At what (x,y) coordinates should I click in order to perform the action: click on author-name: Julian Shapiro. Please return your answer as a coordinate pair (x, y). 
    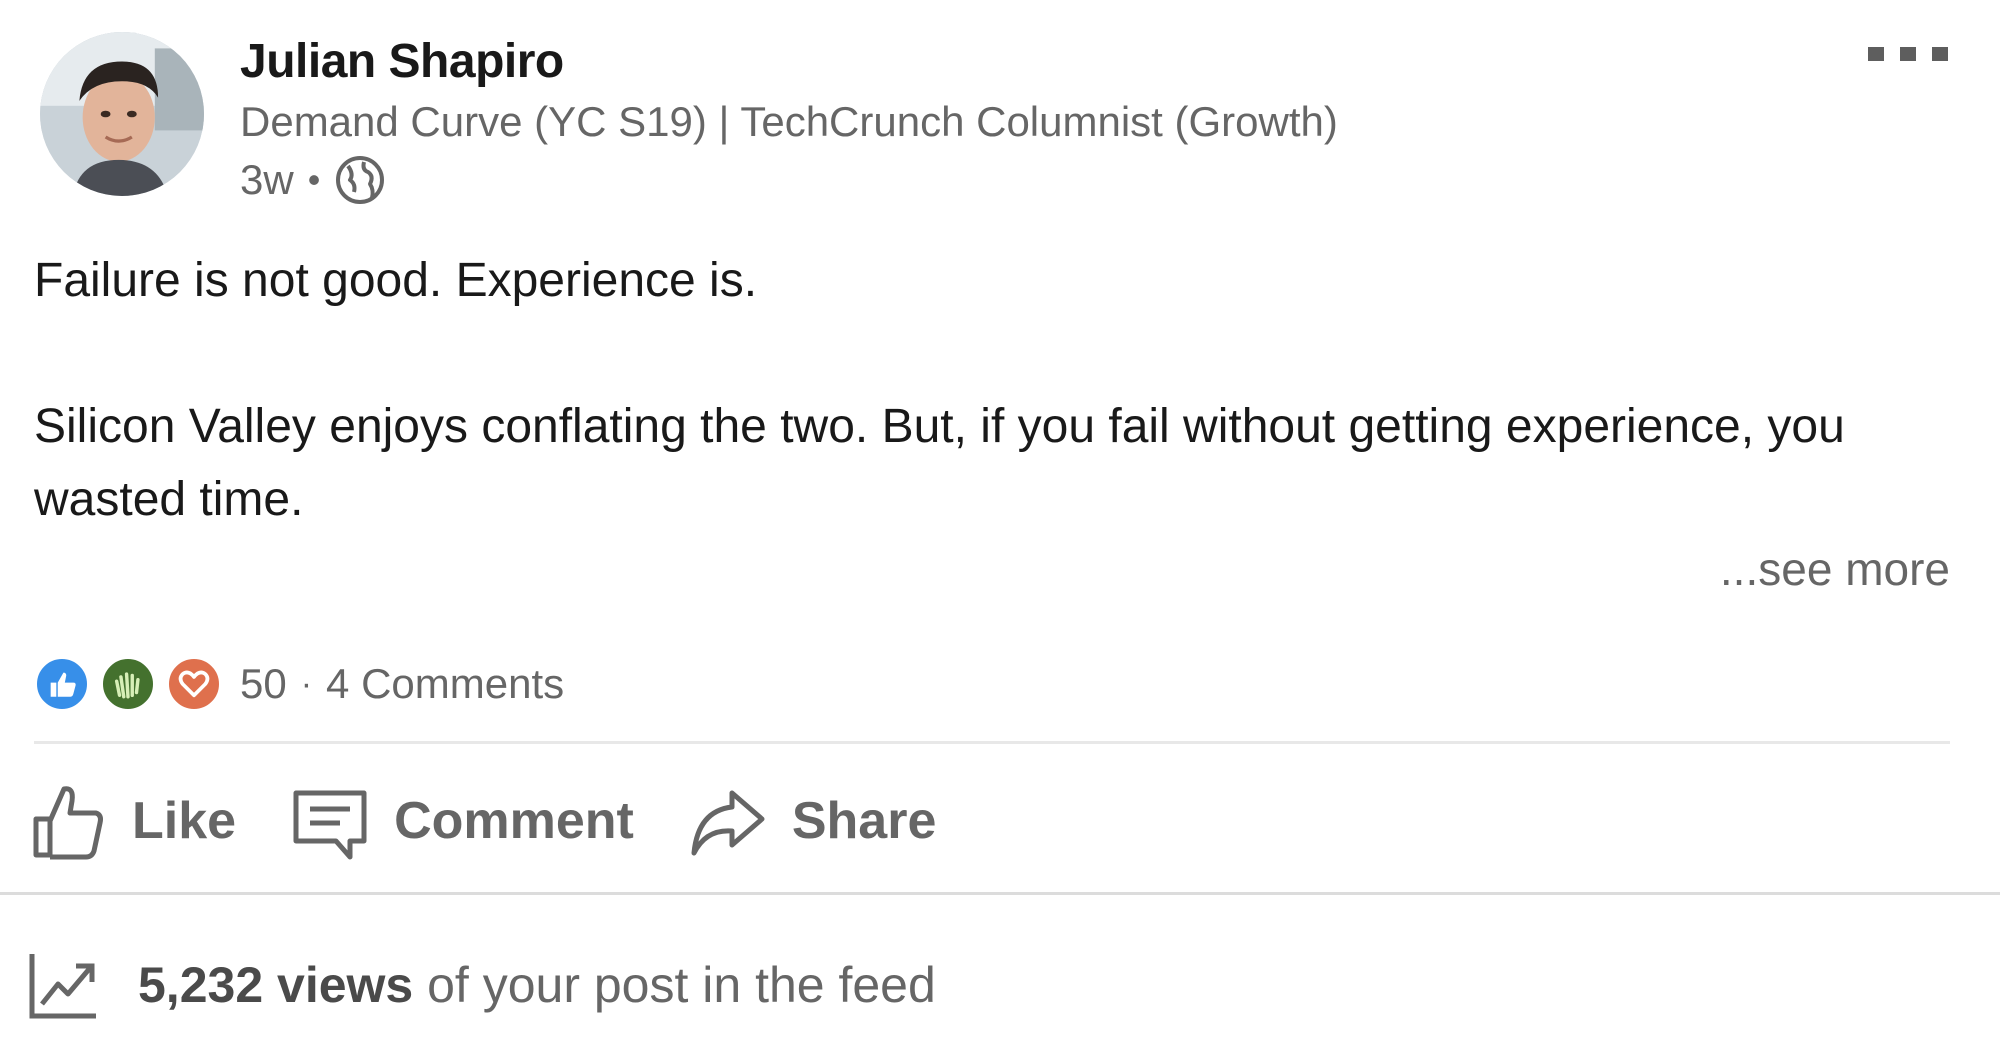
    Looking at the image, I should click on (402, 61).